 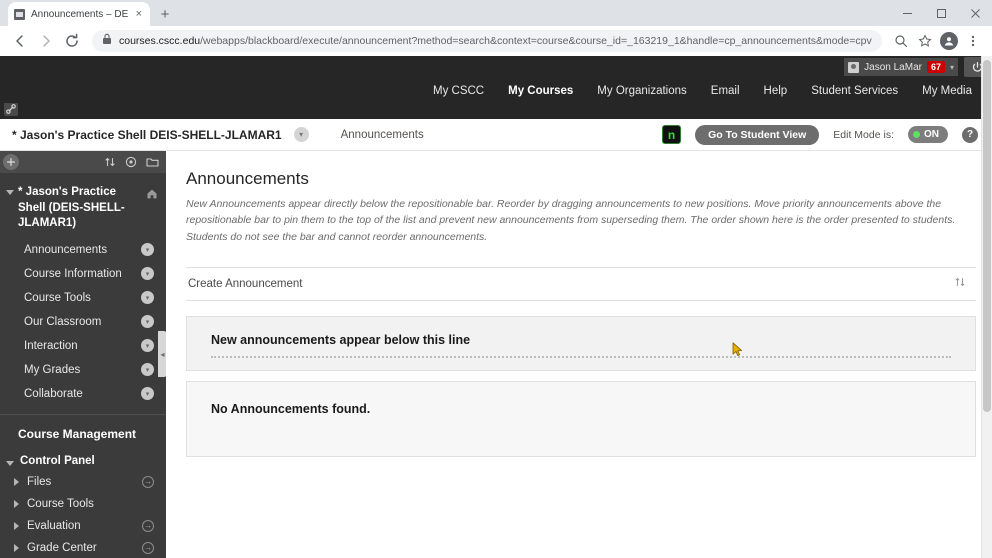 What do you see at coordinates (165, 14) in the screenshot?
I see `new-tab-button: +` at bounding box center [165, 14].